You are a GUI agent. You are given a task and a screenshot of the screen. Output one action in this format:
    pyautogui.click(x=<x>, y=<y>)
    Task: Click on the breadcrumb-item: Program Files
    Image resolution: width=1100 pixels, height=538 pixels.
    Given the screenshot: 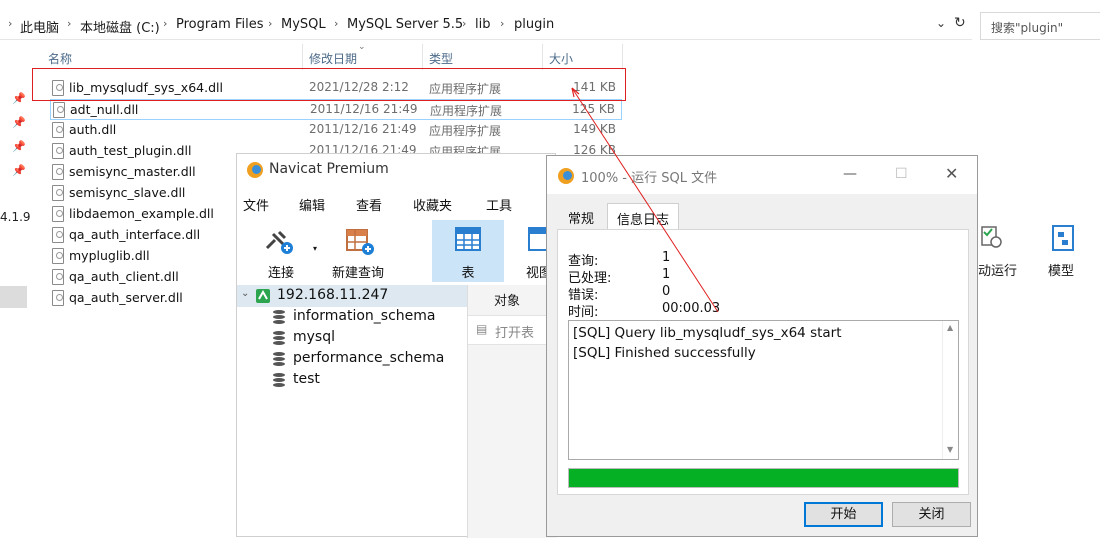 What is the action you would take?
    pyautogui.click(x=220, y=24)
    